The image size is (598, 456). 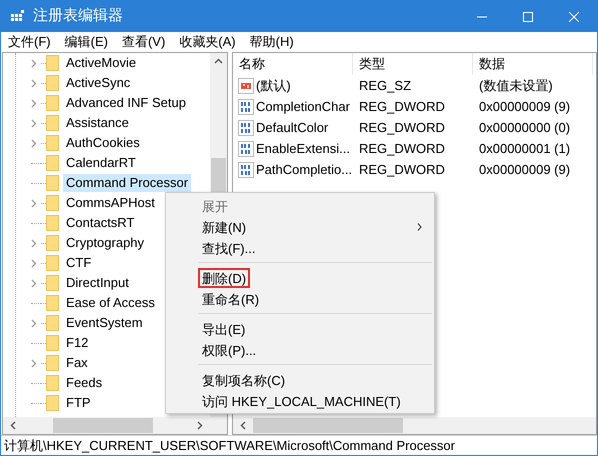 What do you see at coordinates (385, 85) in the screenshot?
I see `value-type: REG_SZ` at bounding box center [385, 85].